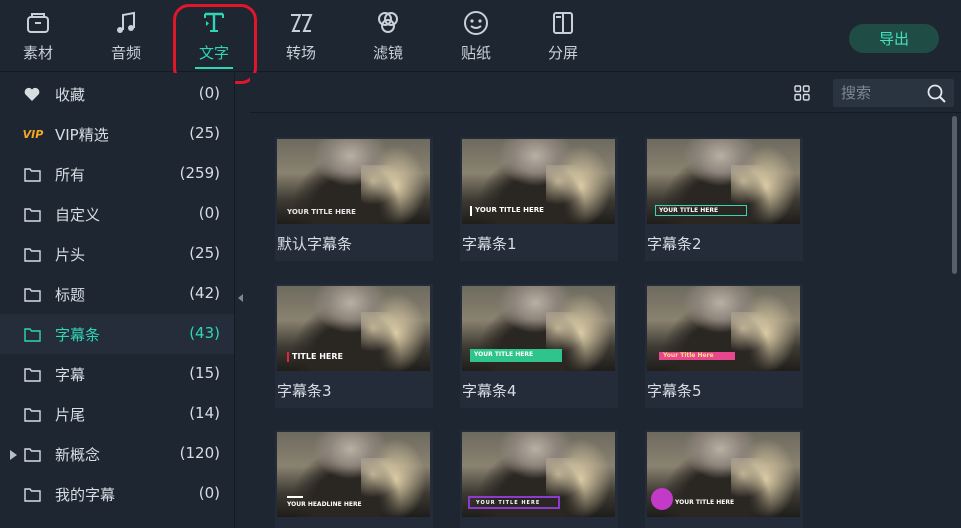  I want to click on tab-filter: 滤镜, so click(388, 36).